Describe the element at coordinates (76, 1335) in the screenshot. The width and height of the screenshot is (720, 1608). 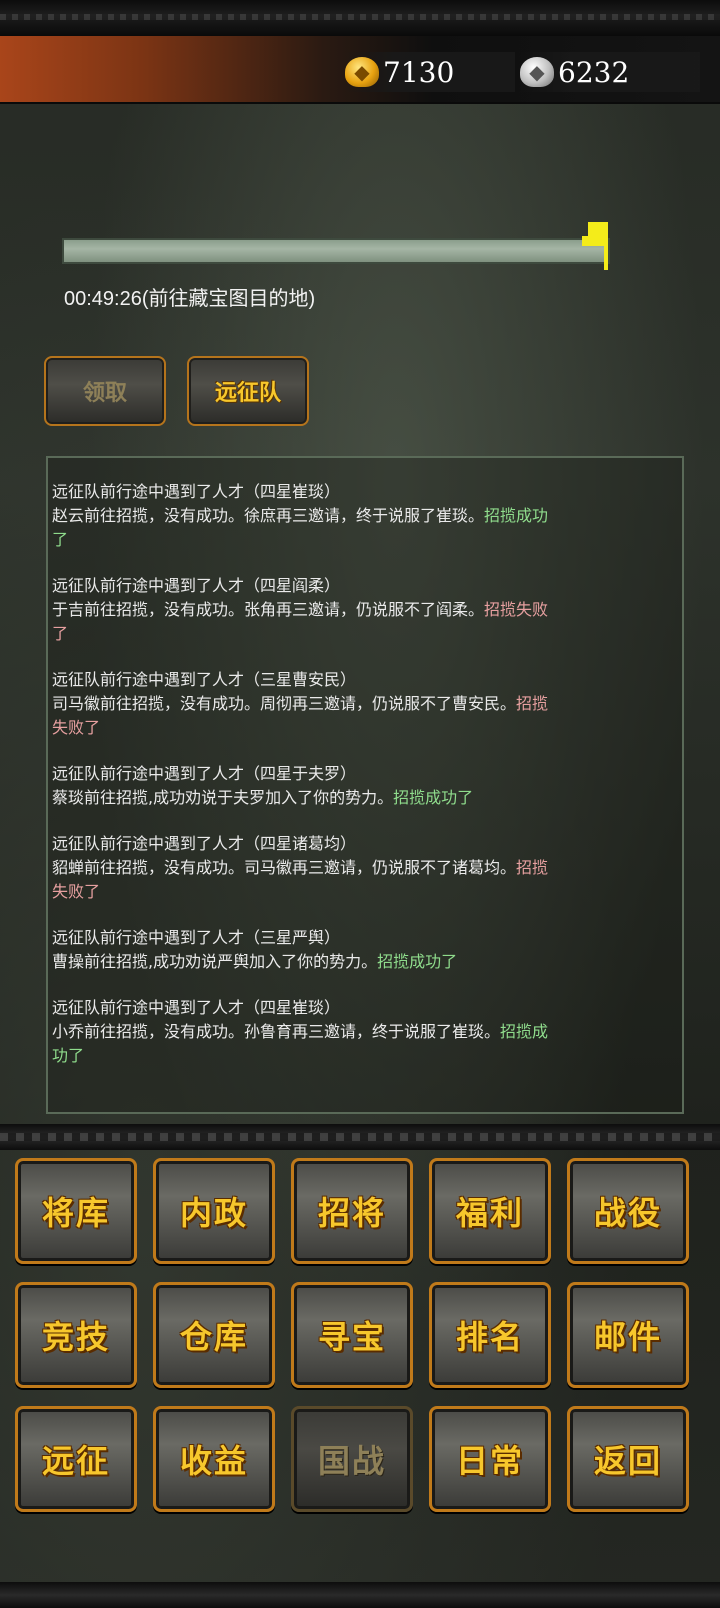
I see `menu-button: 竞技` at that location.